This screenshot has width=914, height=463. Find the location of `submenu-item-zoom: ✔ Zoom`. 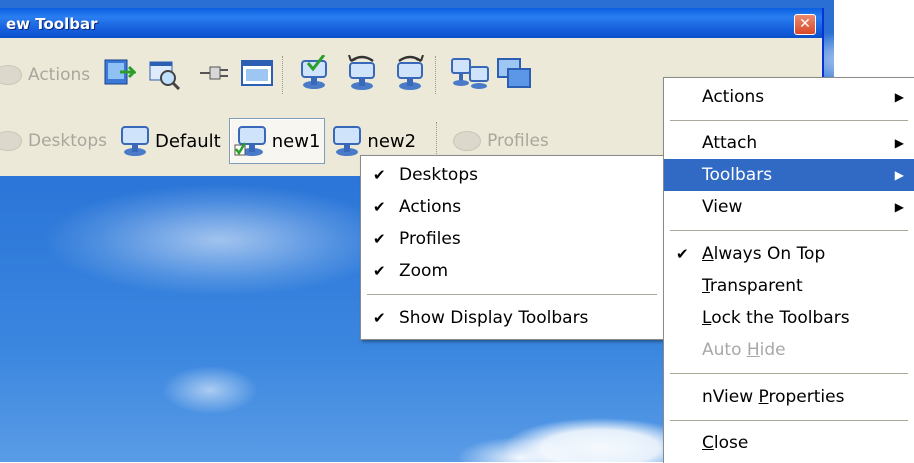

submenu-item-zoom: ✔ Zoom is located at coordinates (512, 271).